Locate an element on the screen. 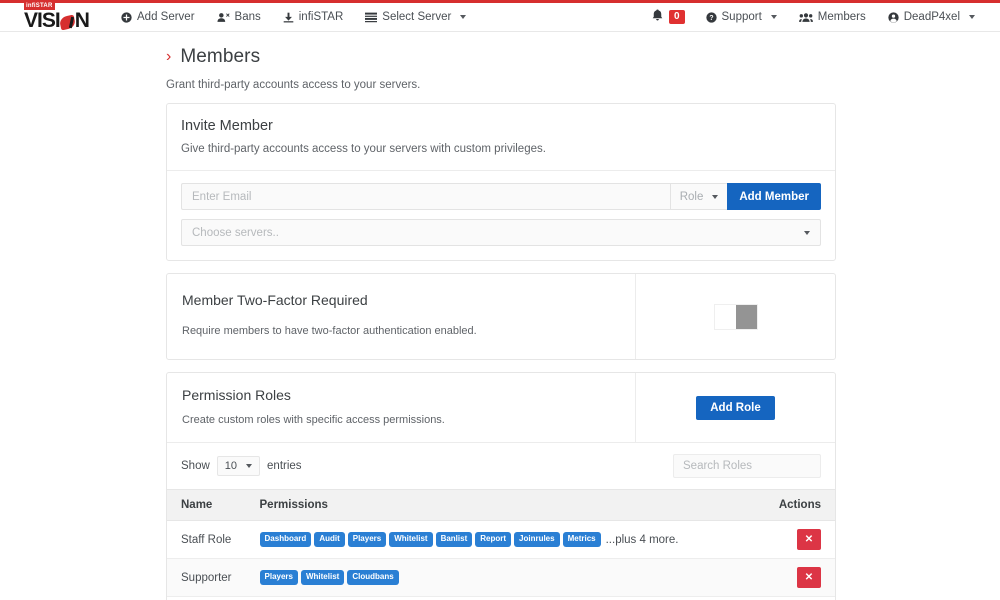  nav-item-label: DeadP4xel is located at coordinates (931, 17).